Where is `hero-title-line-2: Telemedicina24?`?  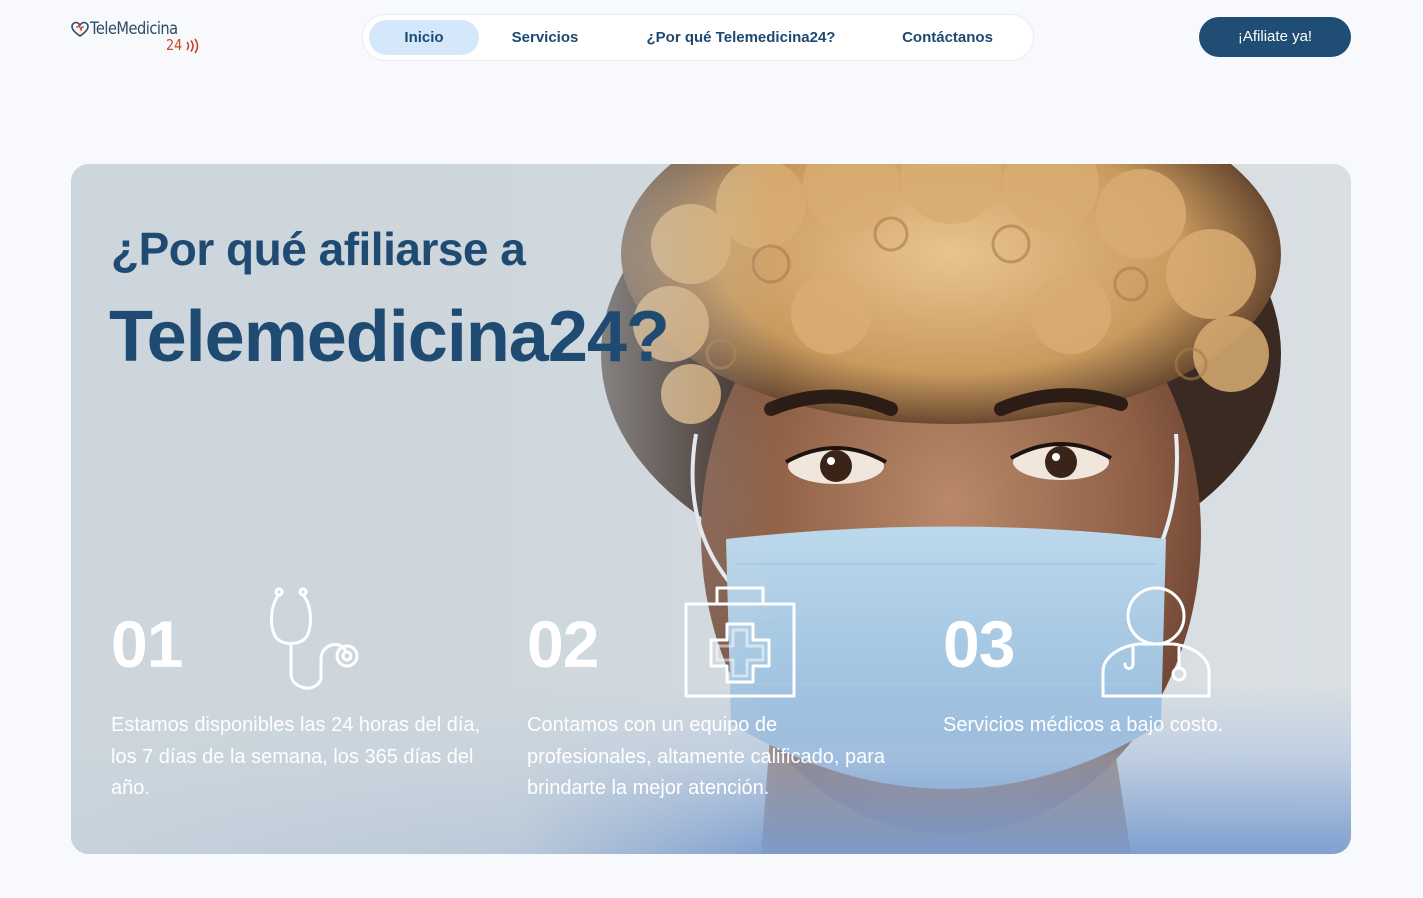 hero-title-line-2: Telemedicina24? is located at coordinates (389, 337).